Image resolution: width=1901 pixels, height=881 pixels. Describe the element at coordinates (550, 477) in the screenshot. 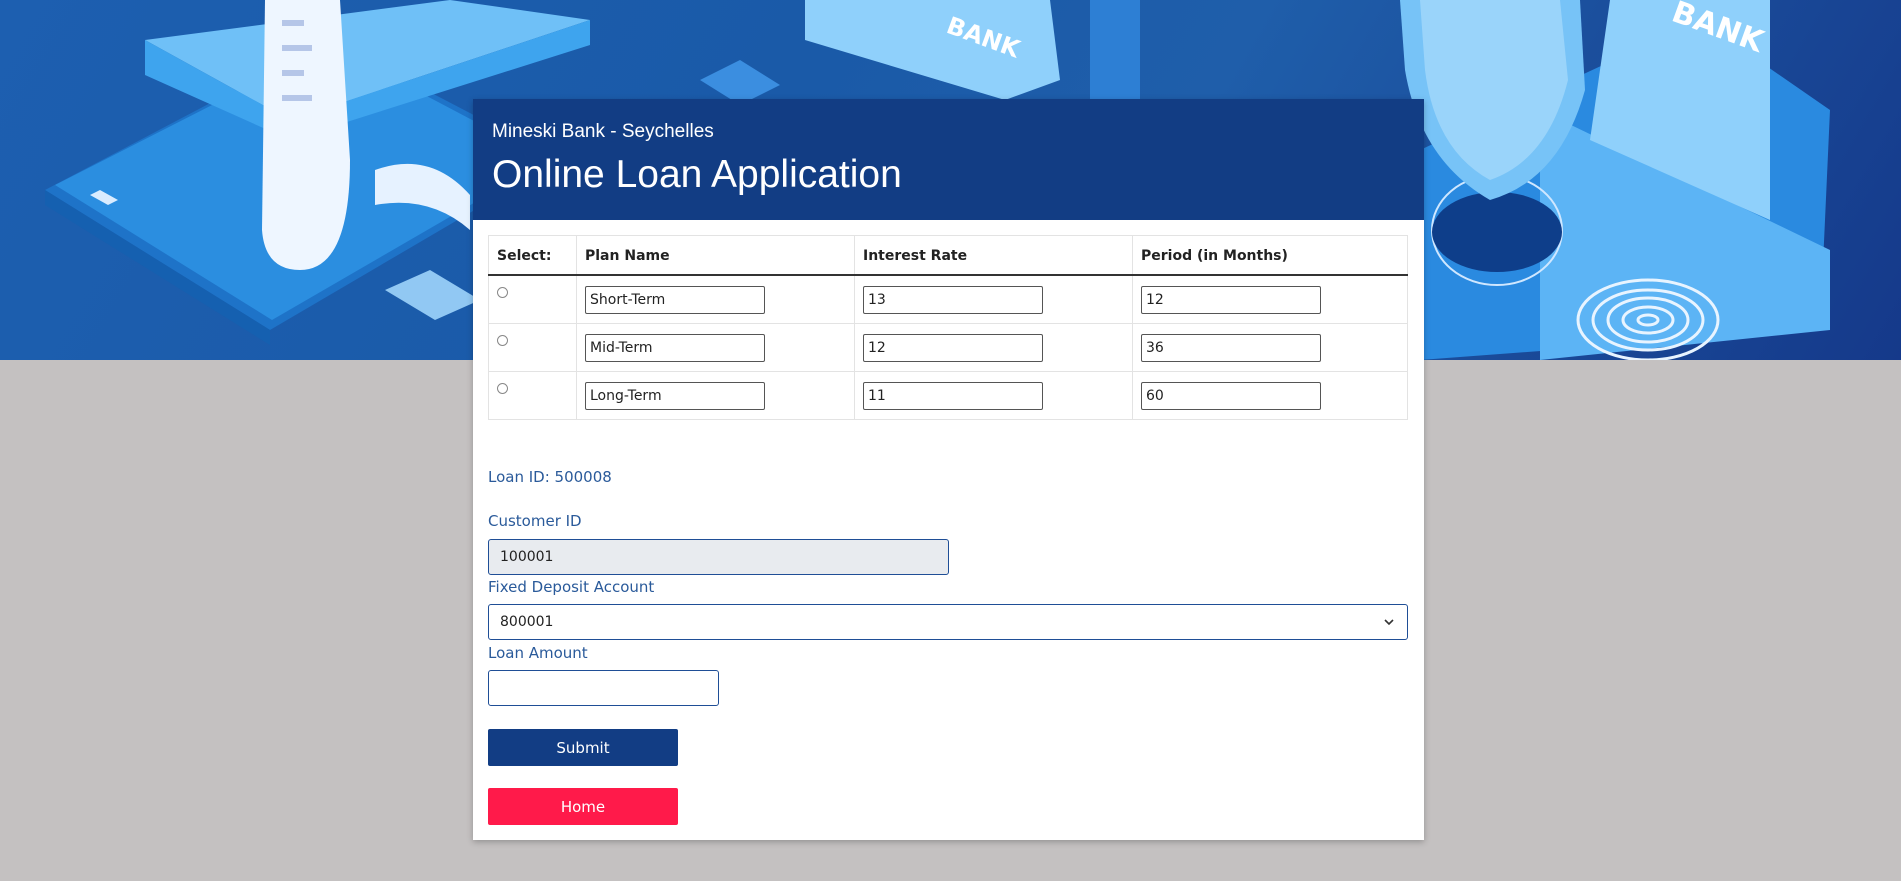

I see `loan-id-text: Loan ID: 500008` at that location.